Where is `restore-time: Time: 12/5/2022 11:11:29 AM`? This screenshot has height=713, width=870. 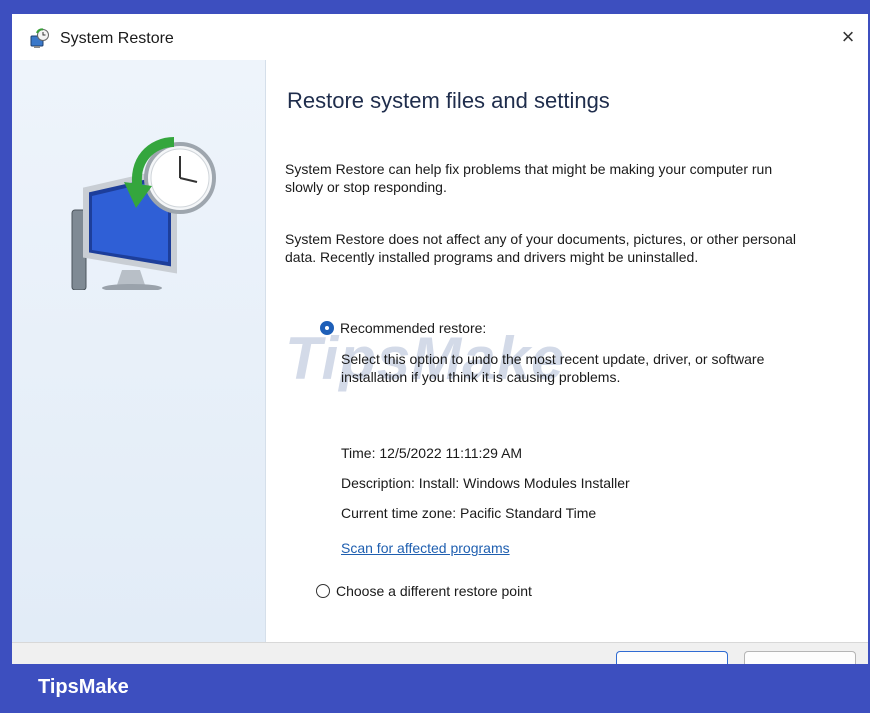 restore-time: Time: 12/5/2022 11:11:29 AM is located at coordinates (432, 453).